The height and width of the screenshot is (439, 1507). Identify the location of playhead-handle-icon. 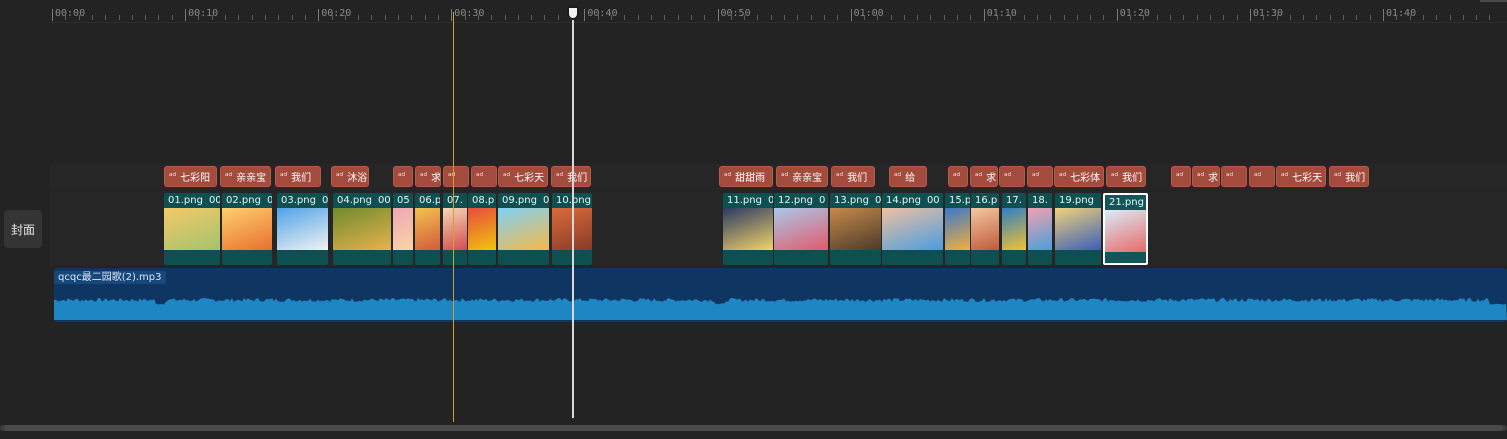
(573, 13).